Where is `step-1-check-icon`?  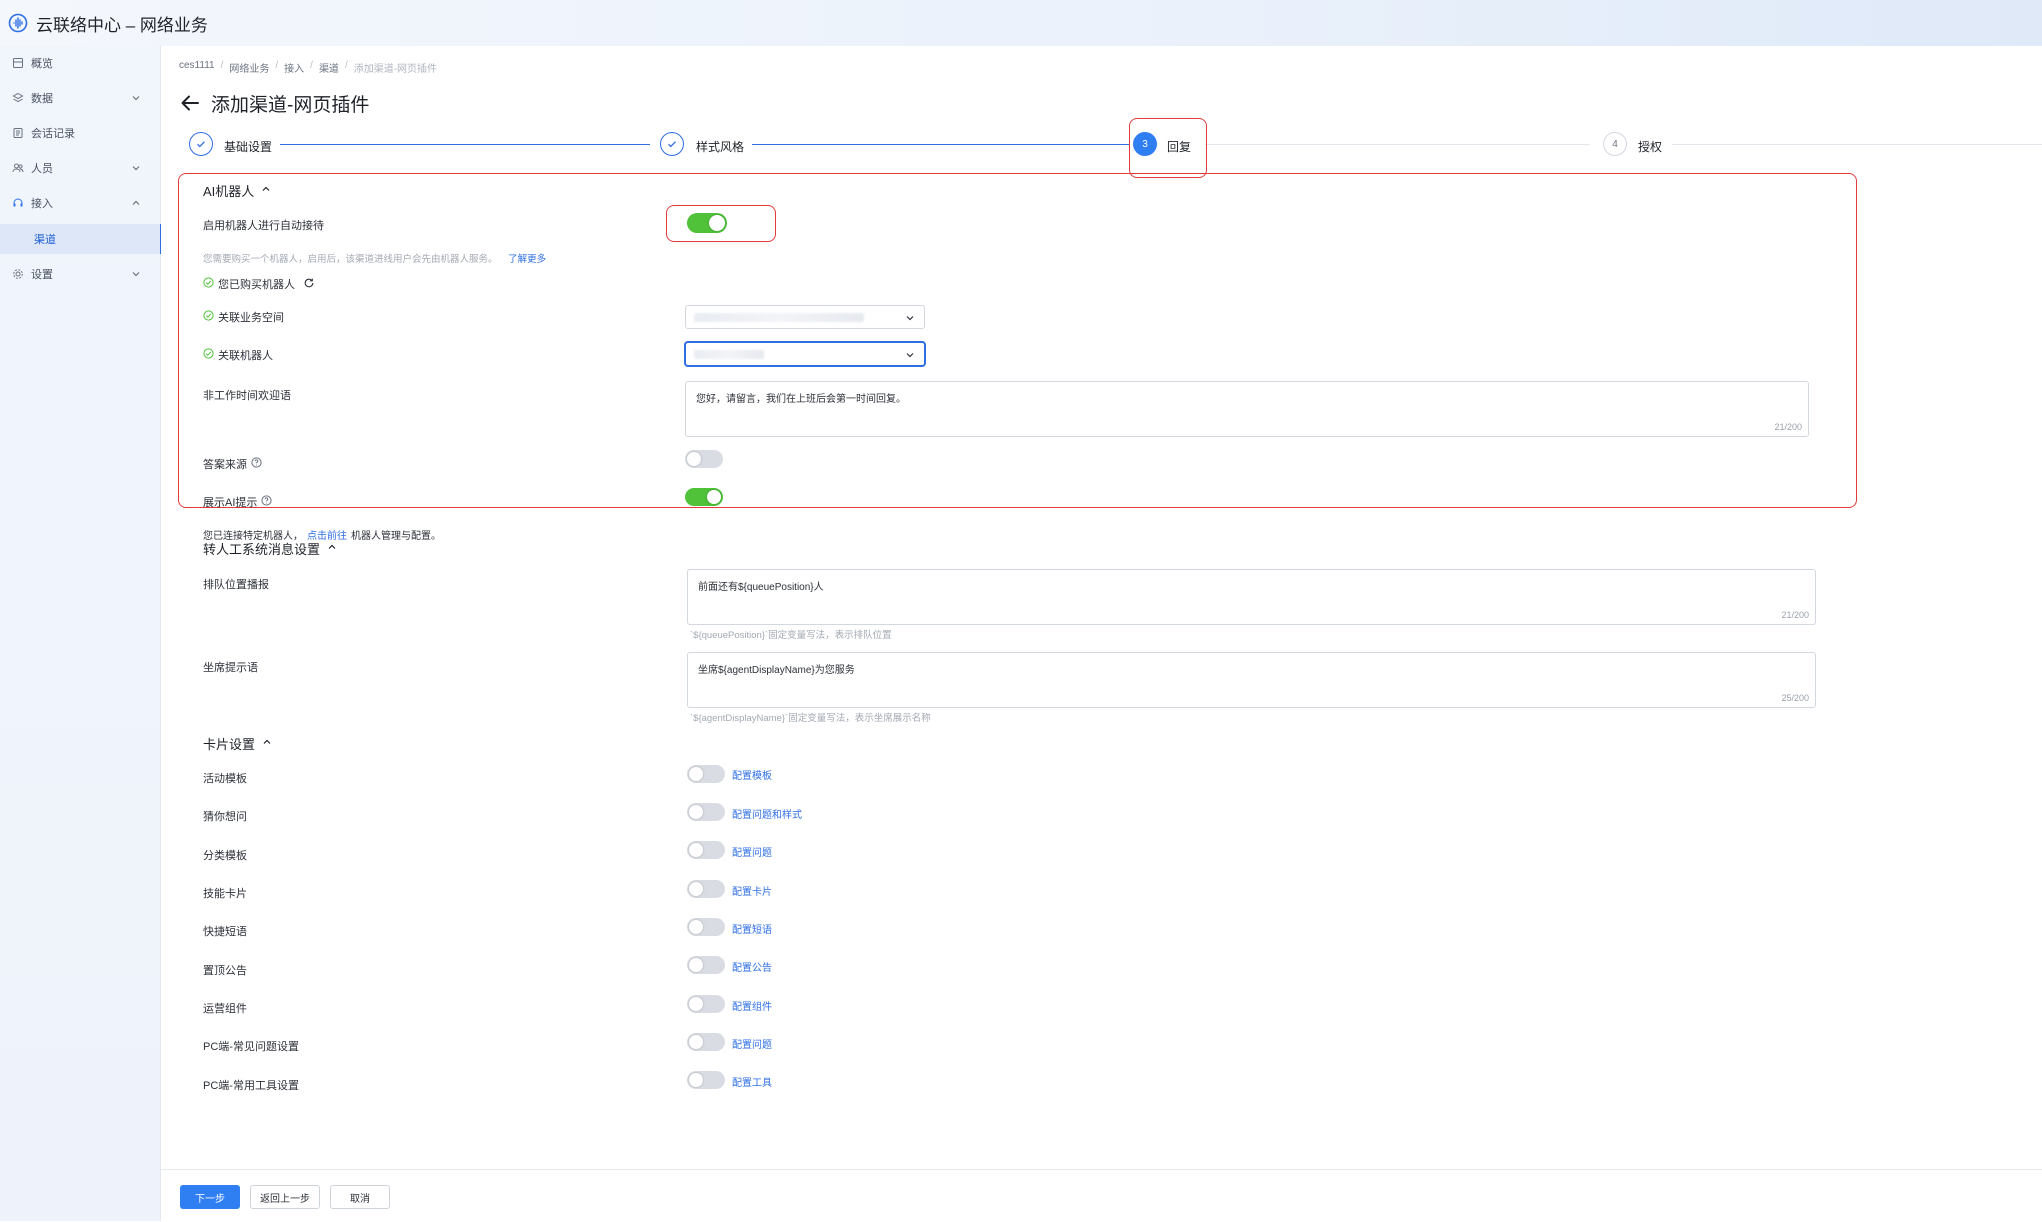
step-1-check-icon is located at coordinates (201, 144).